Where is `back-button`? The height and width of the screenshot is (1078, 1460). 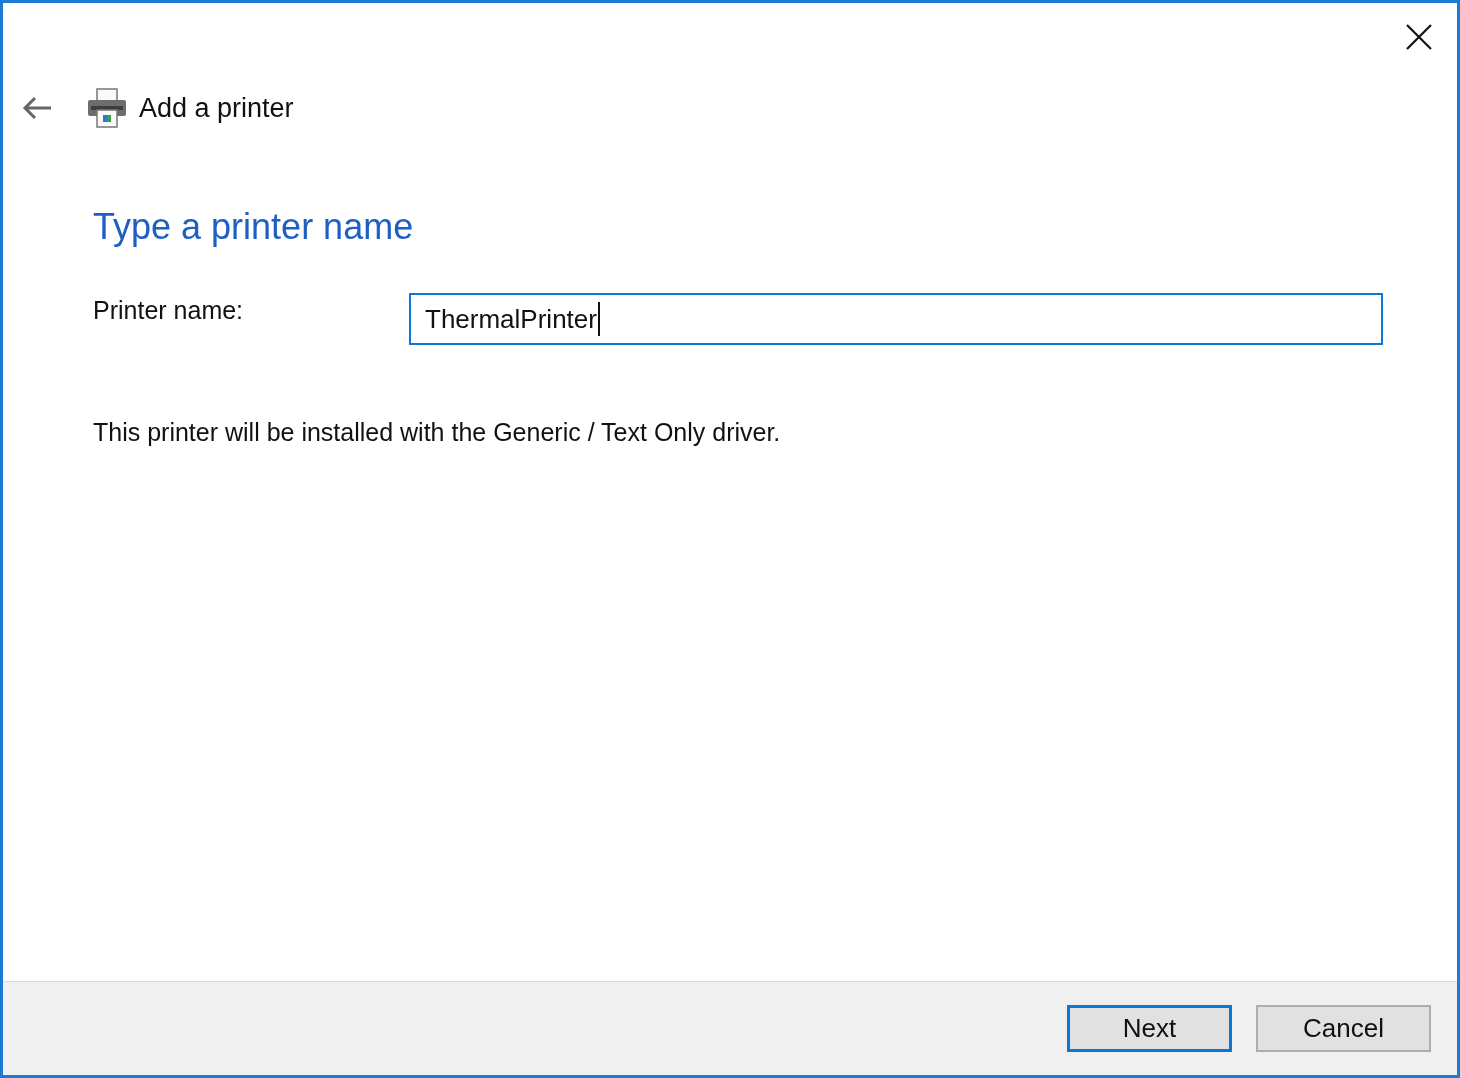 back-button is located at coordinates (37, 108).